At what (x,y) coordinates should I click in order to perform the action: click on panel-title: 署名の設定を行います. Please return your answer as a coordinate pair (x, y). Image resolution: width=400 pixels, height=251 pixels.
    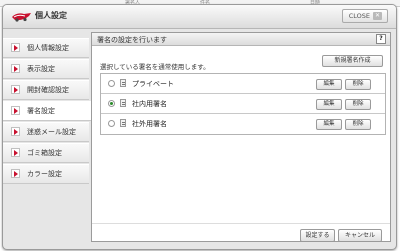
    Looking at the image, I should click on (132, 40).